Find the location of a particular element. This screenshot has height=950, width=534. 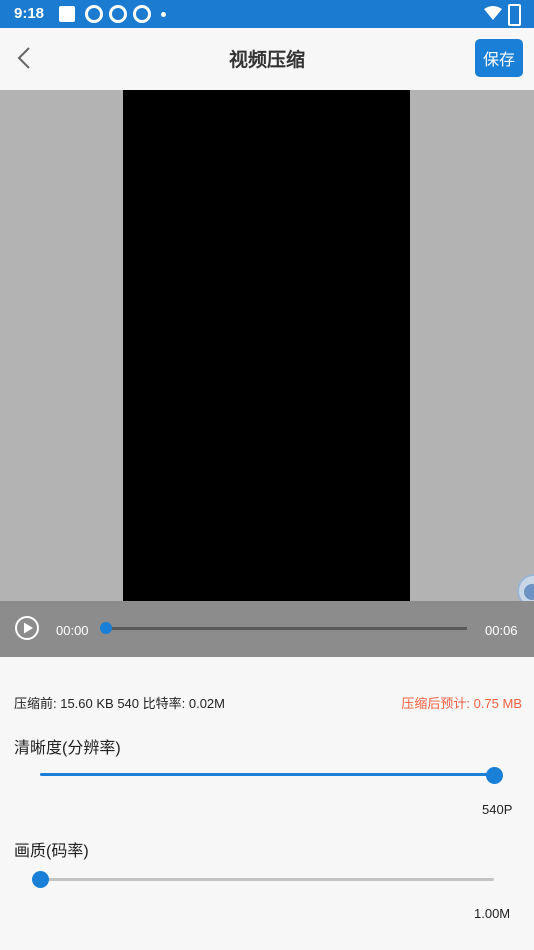

app-header: 视频压缩 保存 is located at coordinates (267, 58).